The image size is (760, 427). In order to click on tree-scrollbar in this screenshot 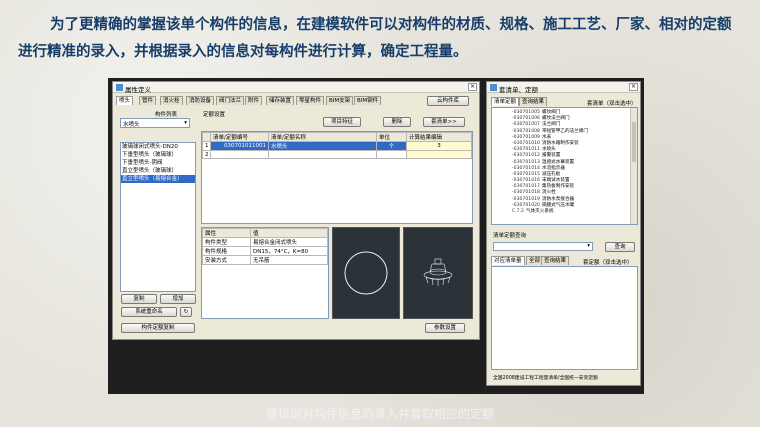, I will do `click(633, 166)`.